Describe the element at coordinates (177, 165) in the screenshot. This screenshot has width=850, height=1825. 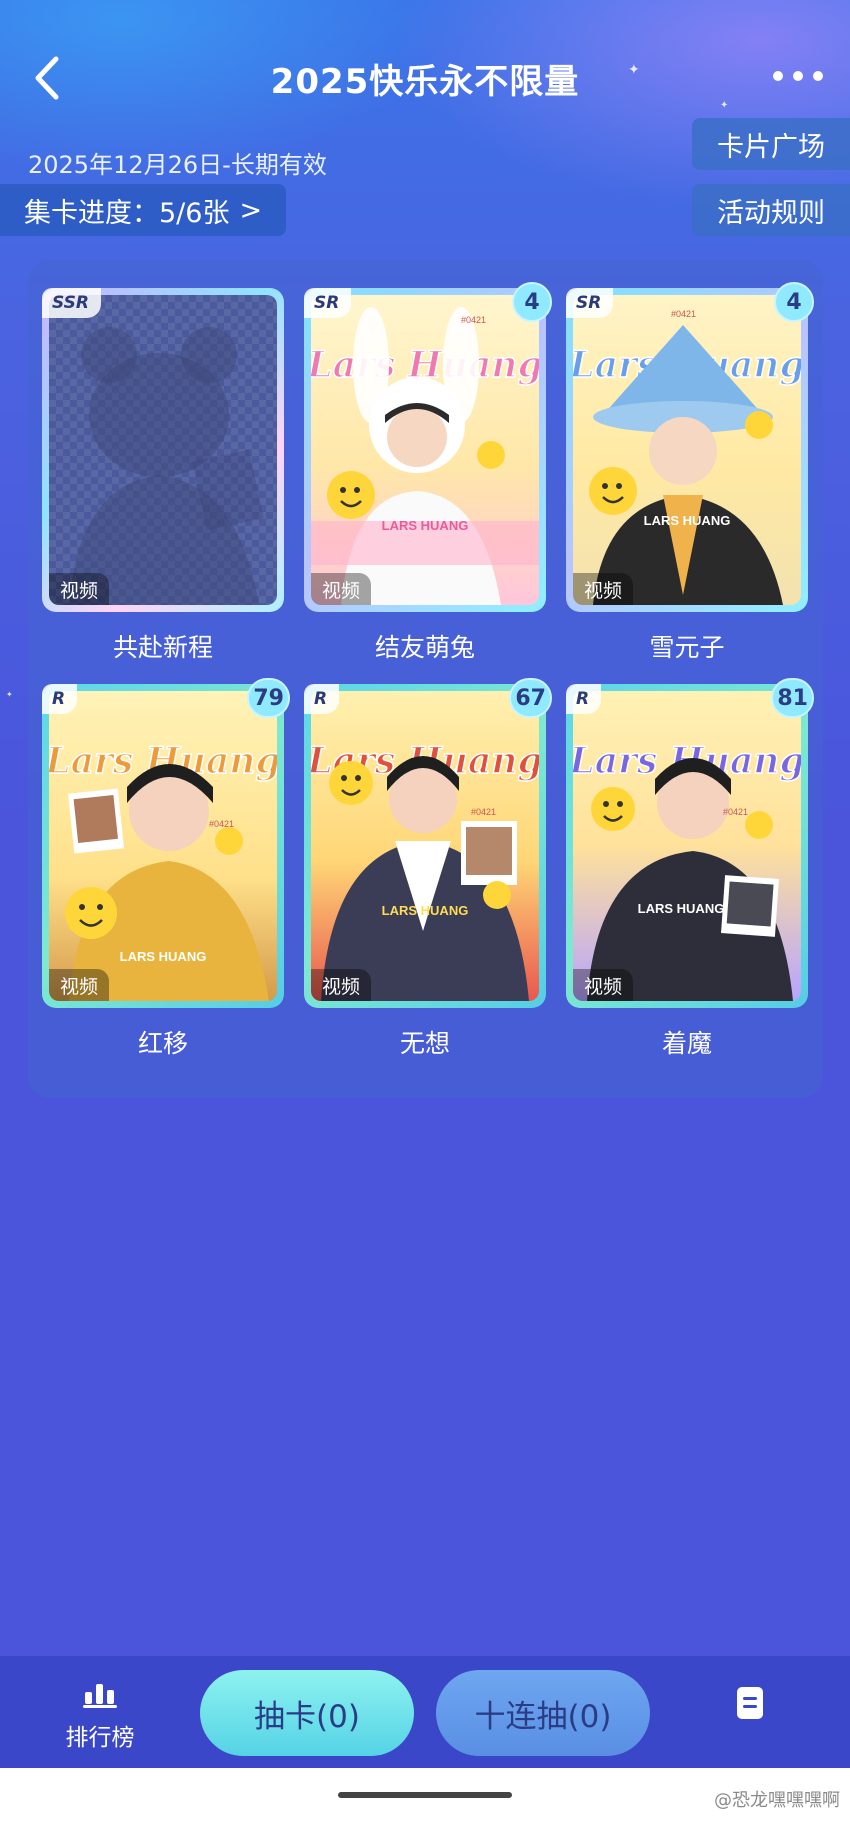
I see `validity-date: 2025年12月26日-长期有效` at that location.